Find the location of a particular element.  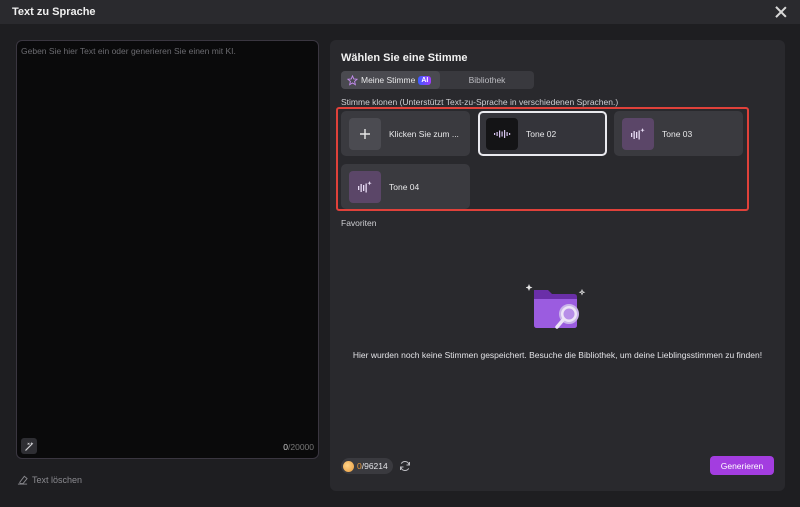

waveform-icon is located at coordinates (502, 133).